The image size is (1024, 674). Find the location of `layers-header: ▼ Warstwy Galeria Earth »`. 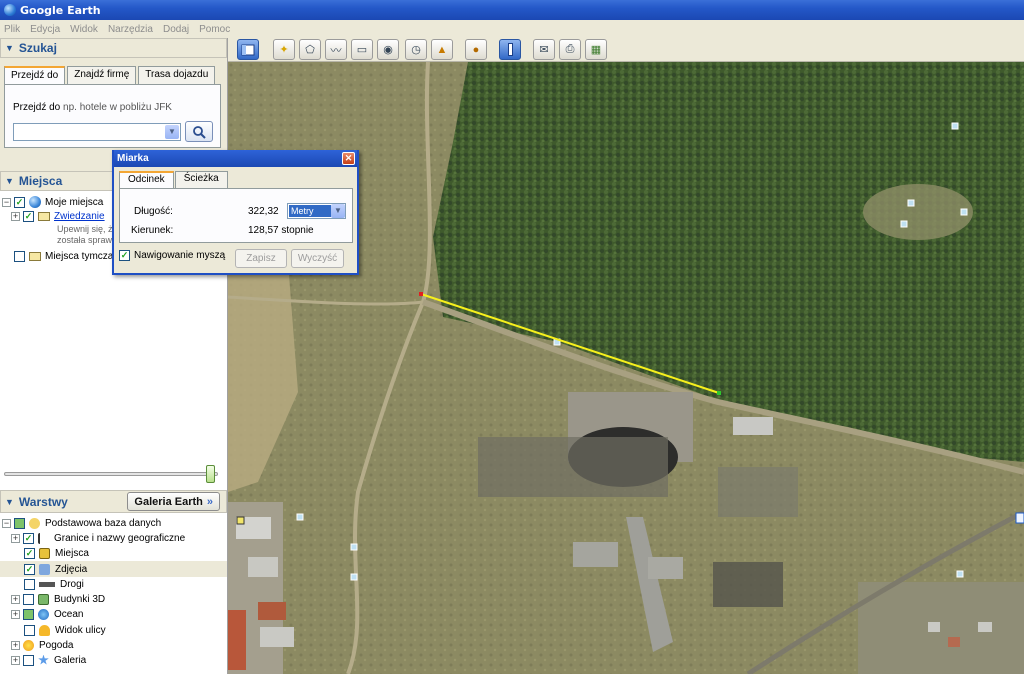

layers-header: ▼ Warstwy Galeria Earth » is located at coordinates (113, 501).